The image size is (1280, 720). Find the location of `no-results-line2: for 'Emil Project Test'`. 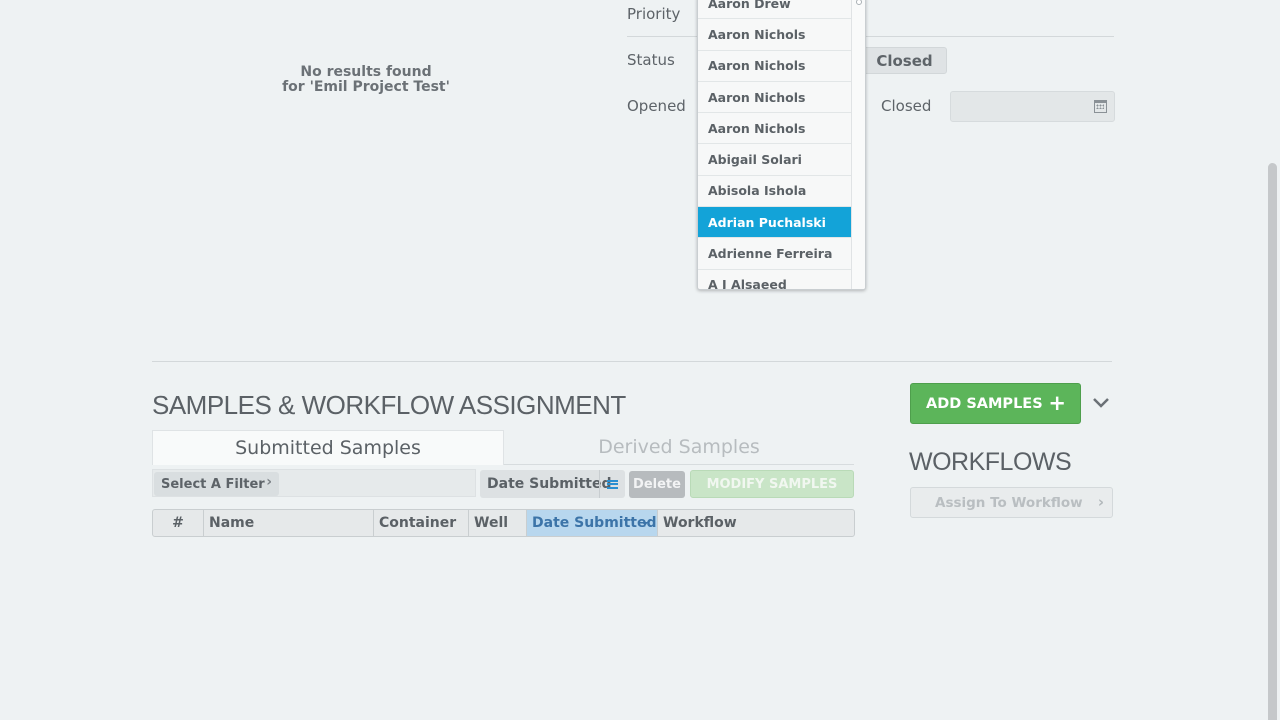

no-results-line2: for 'Emil Project Test' is located at coordinates (366, 87).